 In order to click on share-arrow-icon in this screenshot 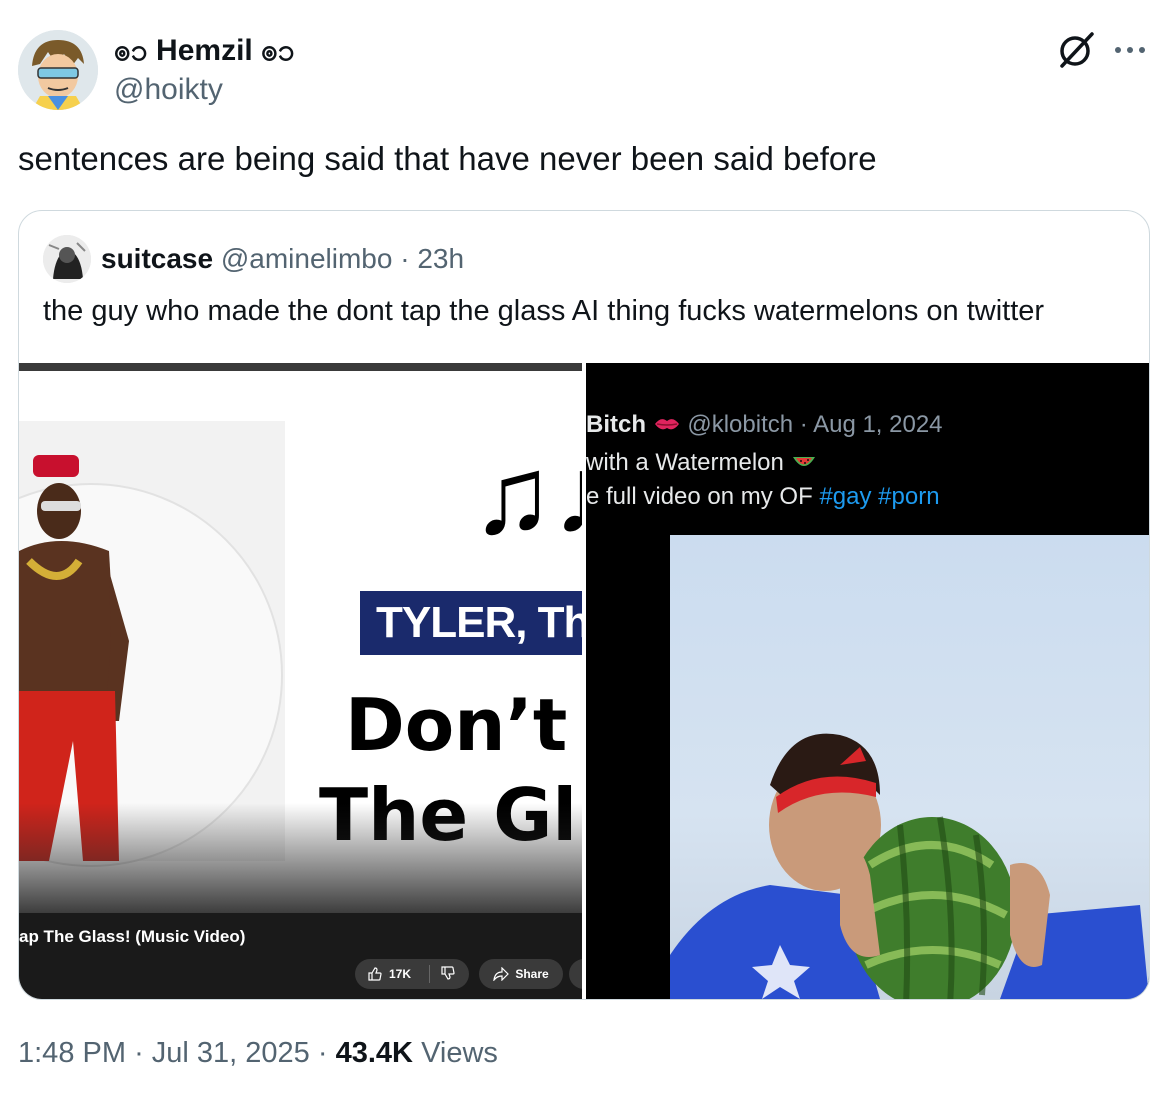, I will do `click(501, 974)`.